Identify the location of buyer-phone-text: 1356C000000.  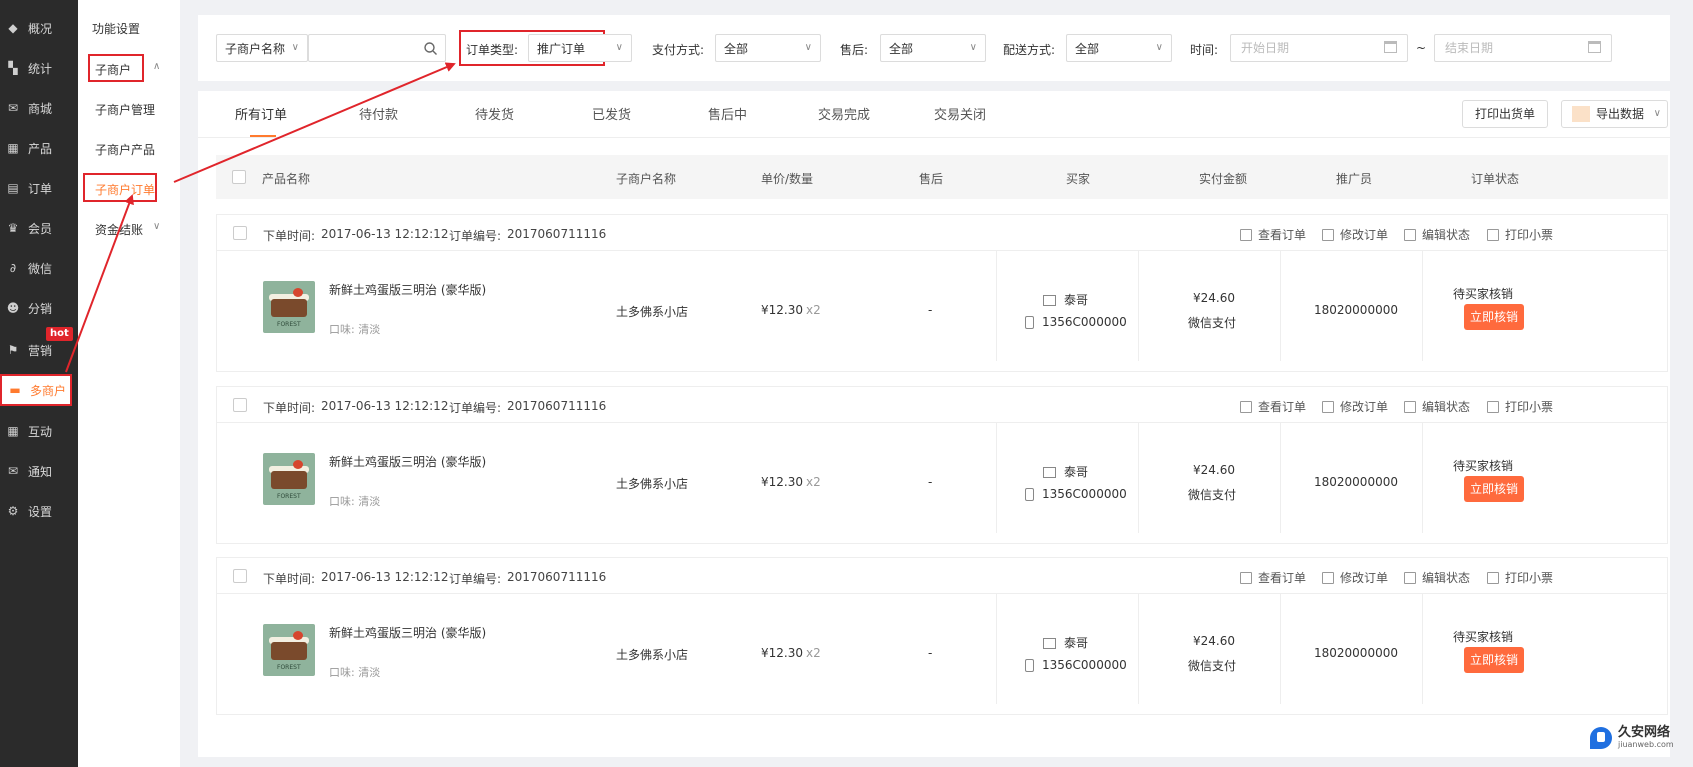
(1084, 494).